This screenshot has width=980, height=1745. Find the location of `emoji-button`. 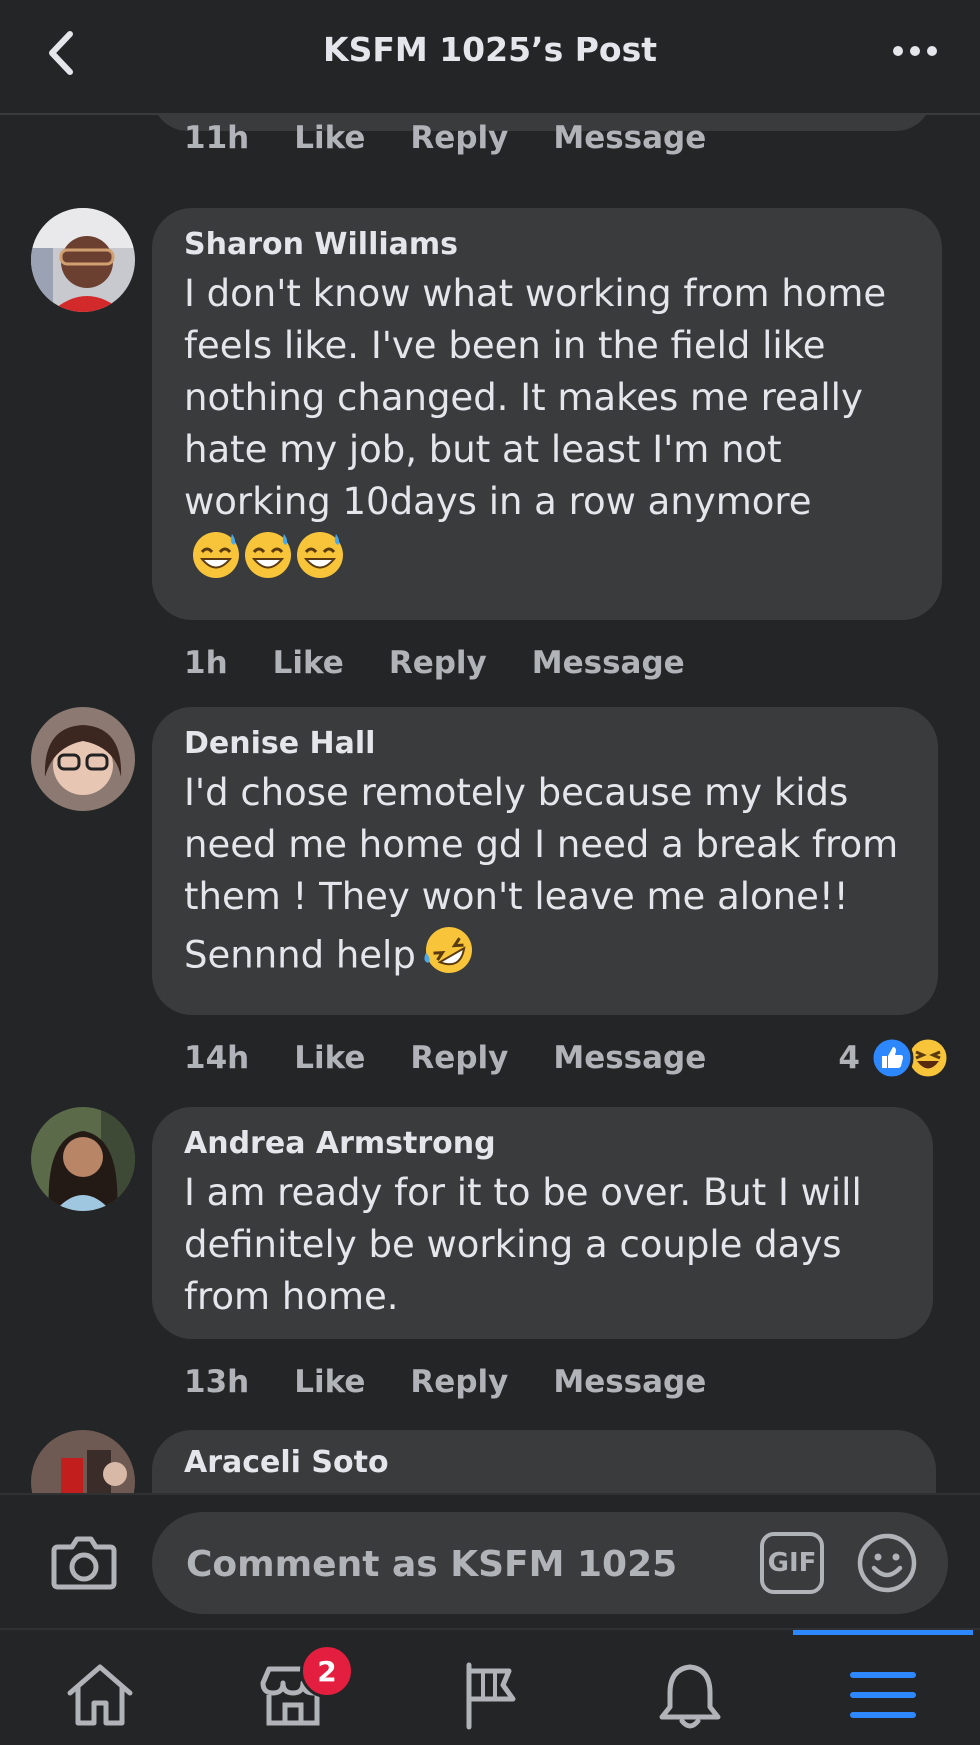

emoji-button is located at coordinates (887, 1563).